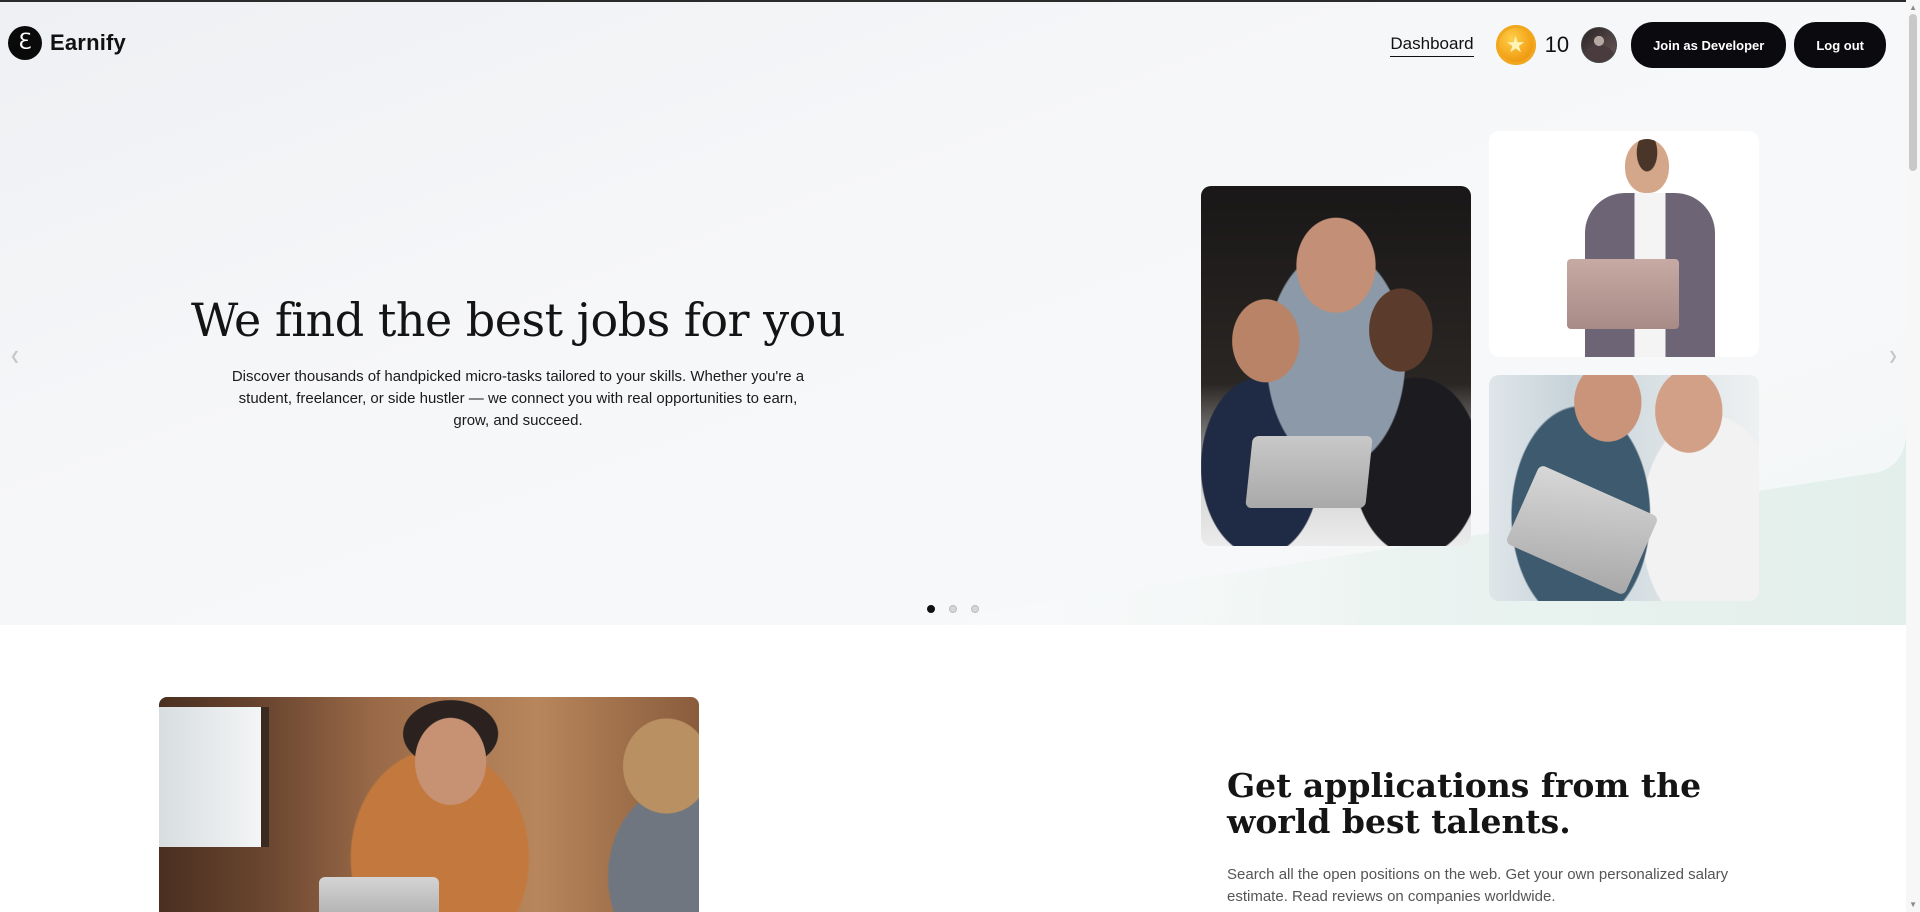 This screenshot has height=912, width=1920. I want to click on join-as-developer-button: Join as Developer, so click(1709, 45).